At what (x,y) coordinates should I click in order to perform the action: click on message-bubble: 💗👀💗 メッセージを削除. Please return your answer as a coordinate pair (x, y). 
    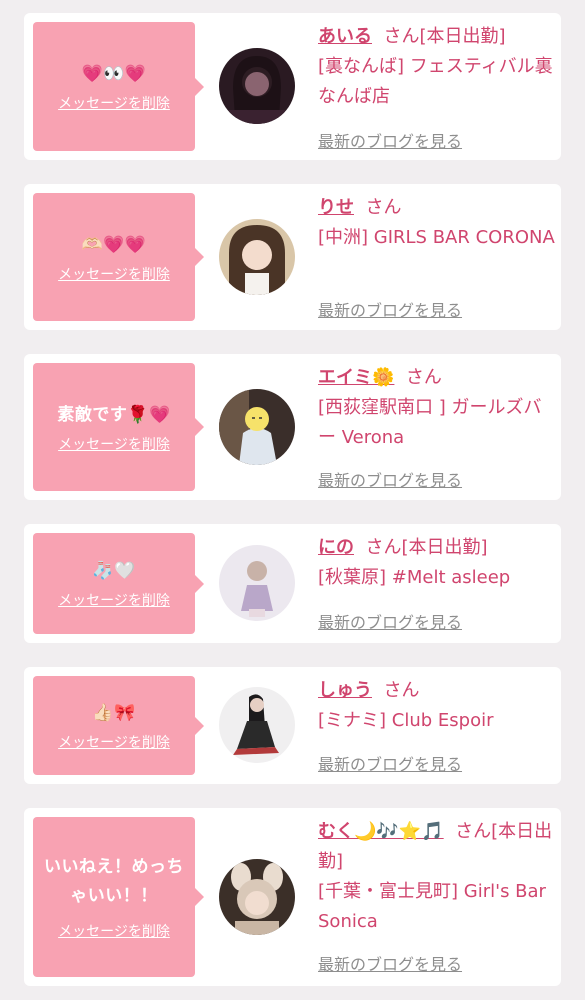
    Looking at the image, I should click on (118, 86).